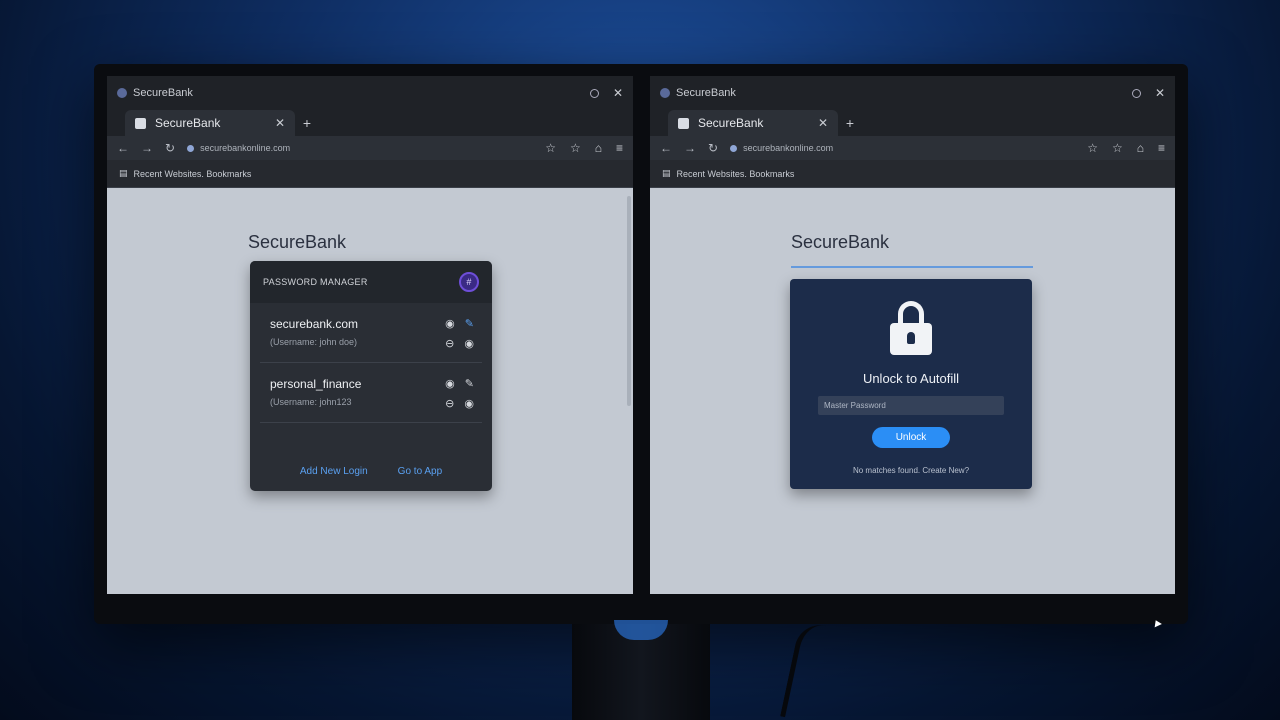 The image size is (1280, 720). I want to click on password-manager-footer: Add New Login Go to App, so click(371, 471).